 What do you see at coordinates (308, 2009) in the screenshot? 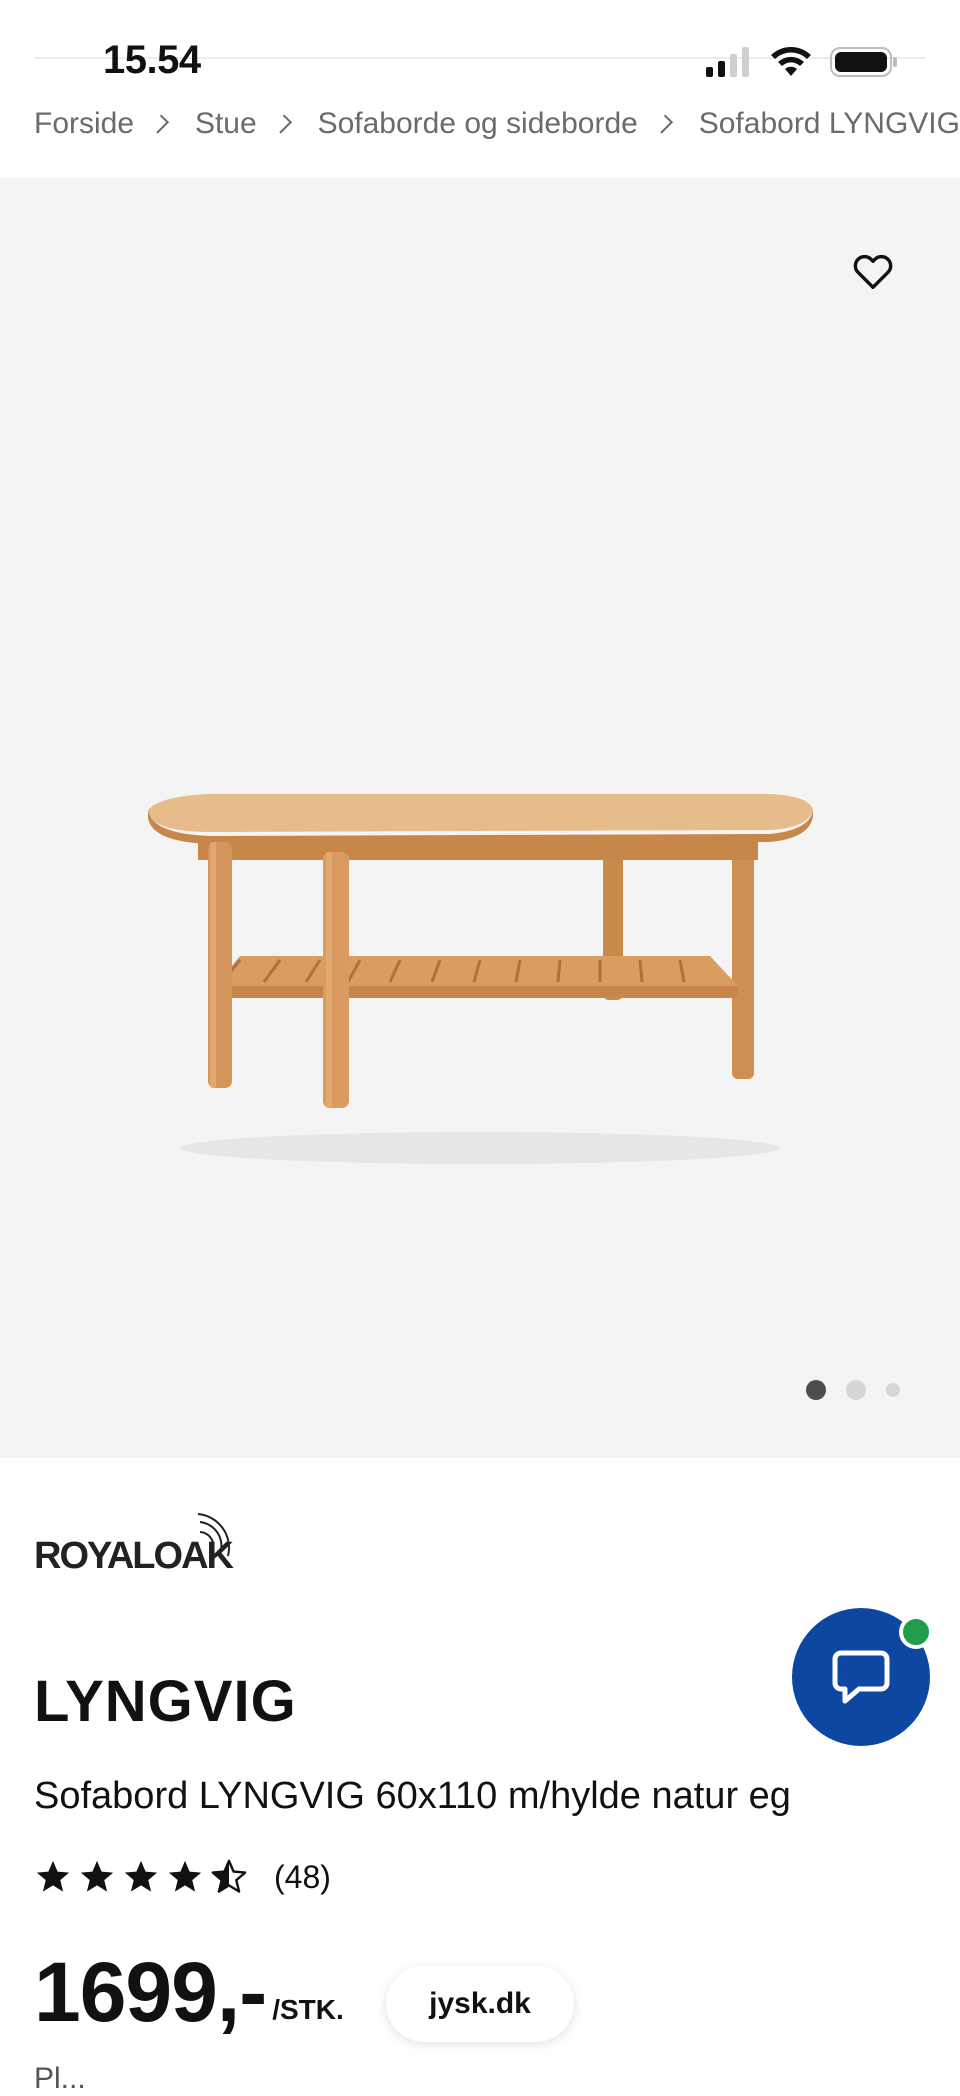
I see `price-unit: /STK.` at bounding box center [308, 2009].